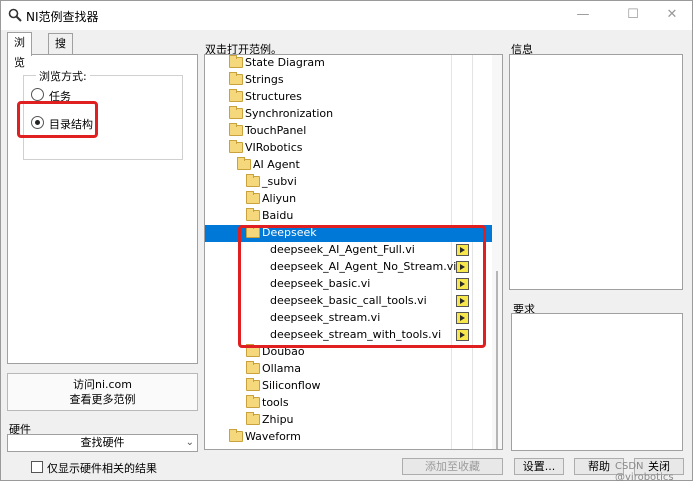  I want to click on tree-row-synchronization: Synchronization, so click(349, 114).